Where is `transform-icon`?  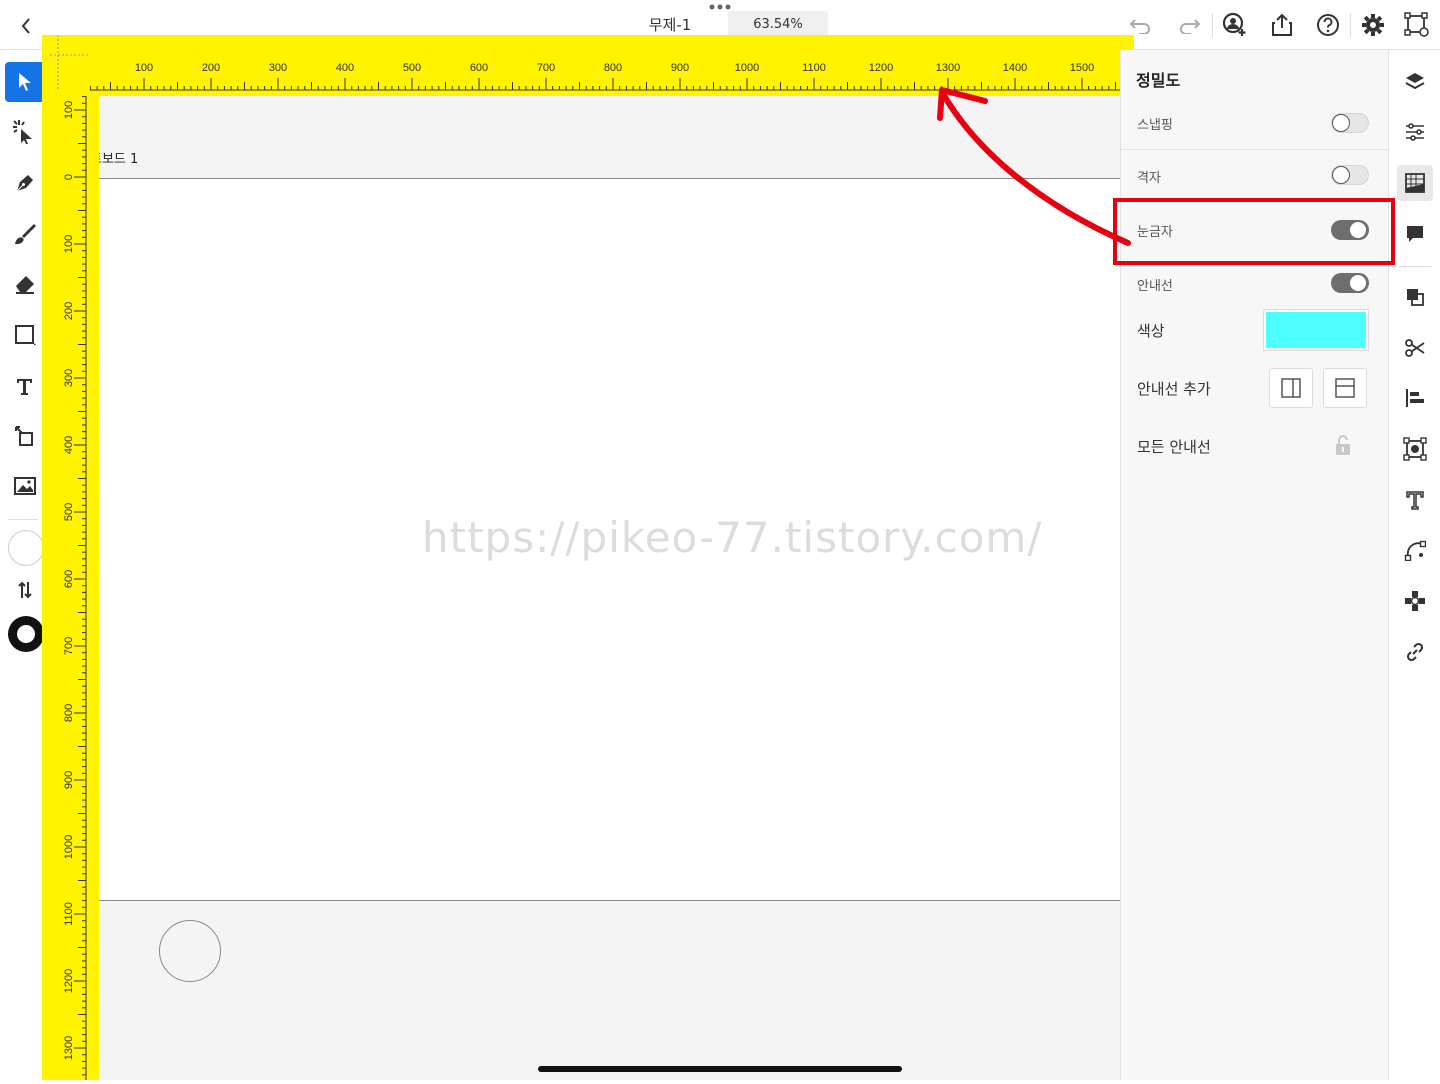 transform-icon is located at coordinates (24, 436).